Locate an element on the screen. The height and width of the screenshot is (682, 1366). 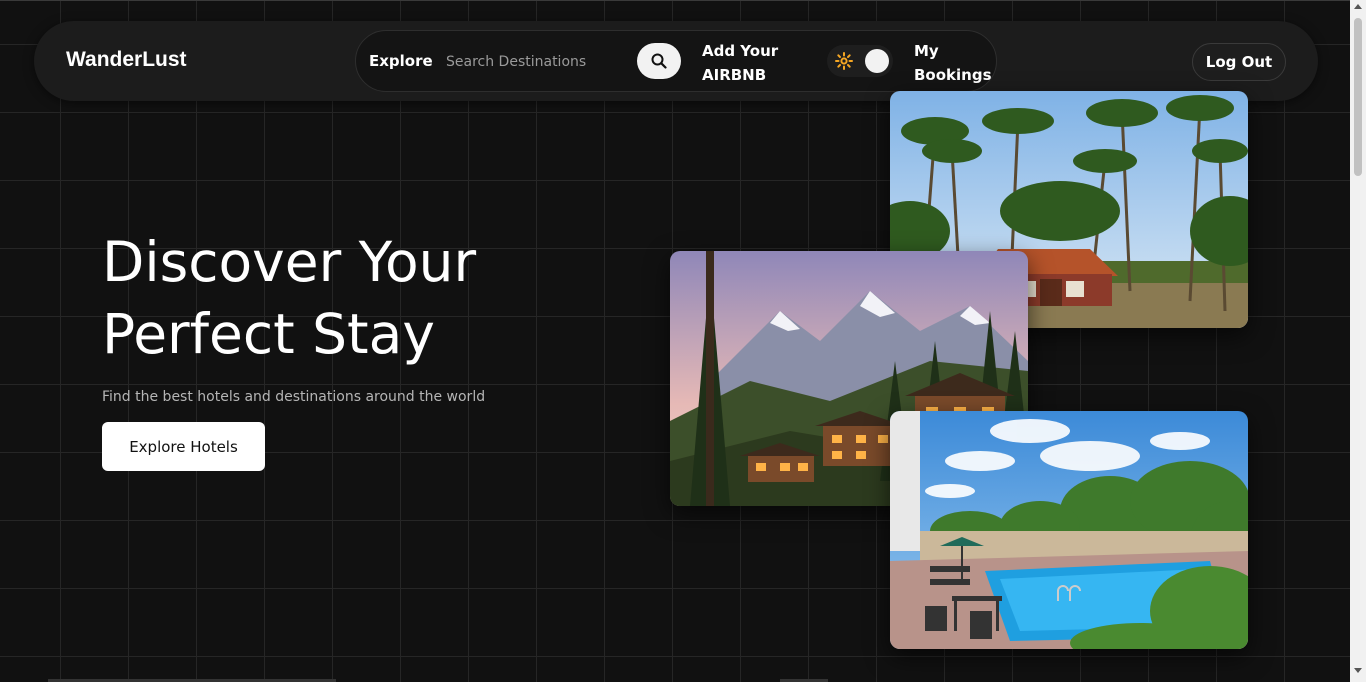
search-button is located at coordinates (659, 61).